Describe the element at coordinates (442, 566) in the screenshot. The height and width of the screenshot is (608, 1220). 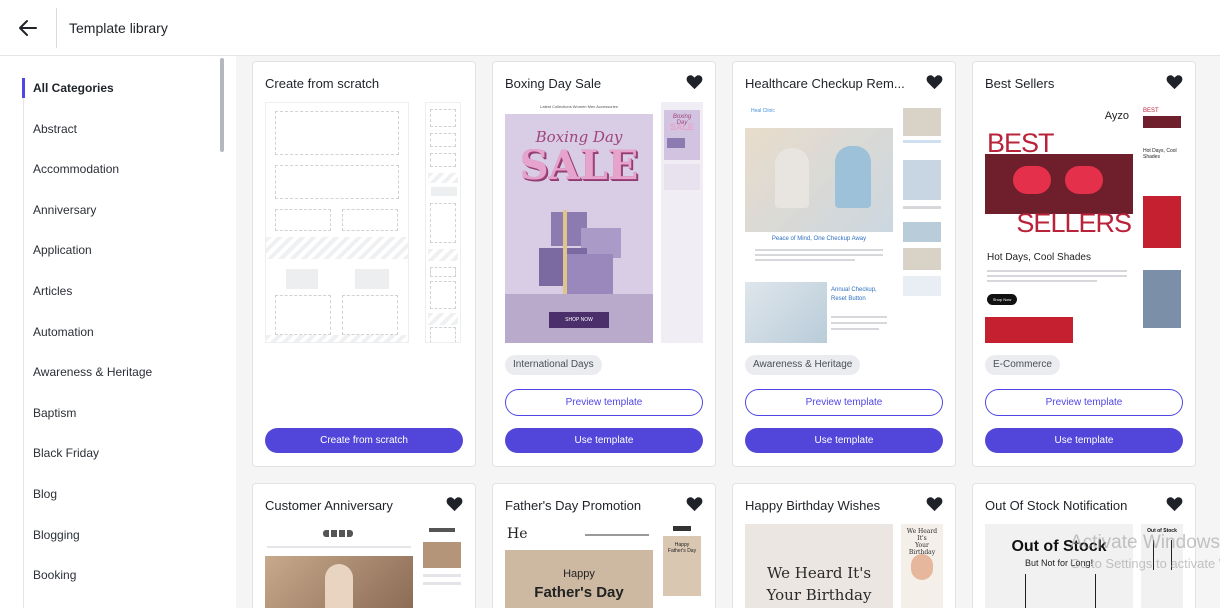
I see `customer-anniversary-mini-preview` at that location.